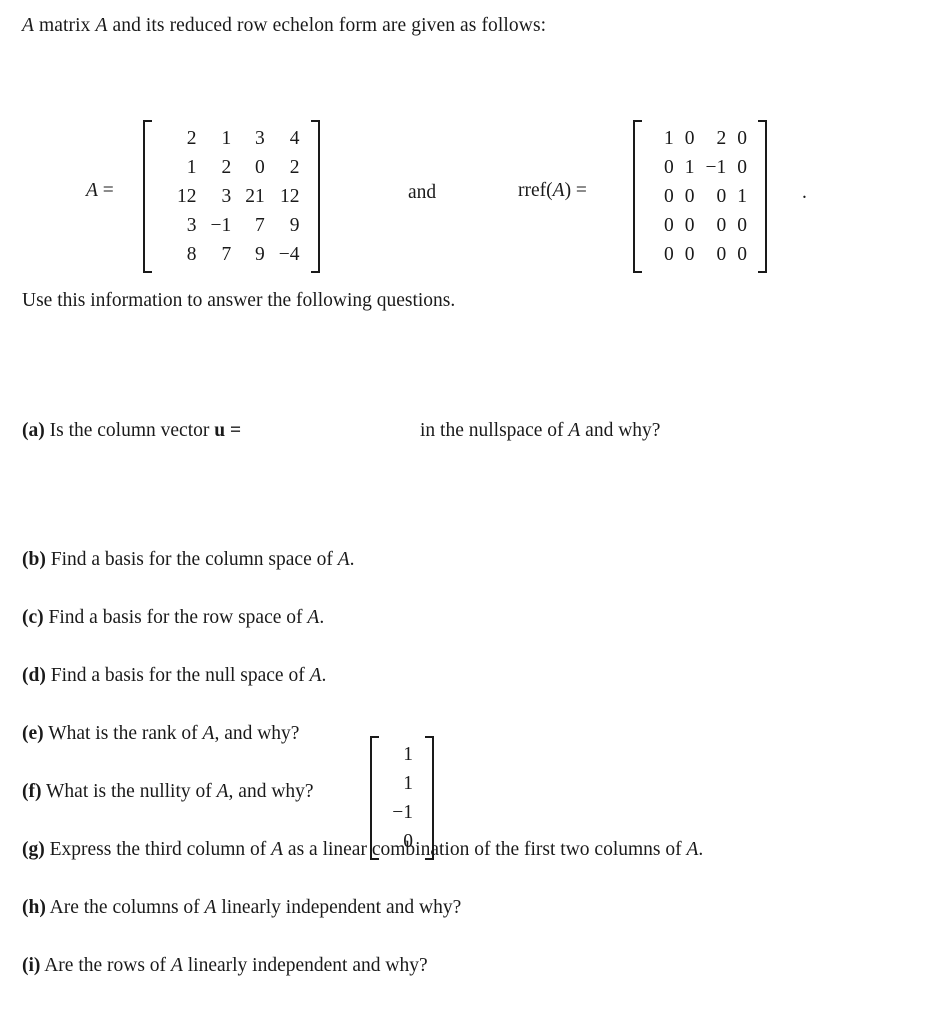 The height and width of the screenshot is (1024, 937). I want to click on question-tag: (f), so click(32, 791).